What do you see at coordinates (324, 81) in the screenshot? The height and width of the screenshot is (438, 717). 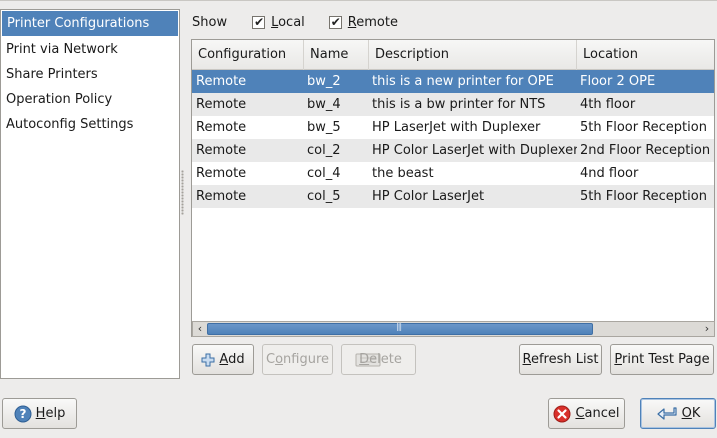 I see `cell-name: bw_2` at bounding box center [324, 81].